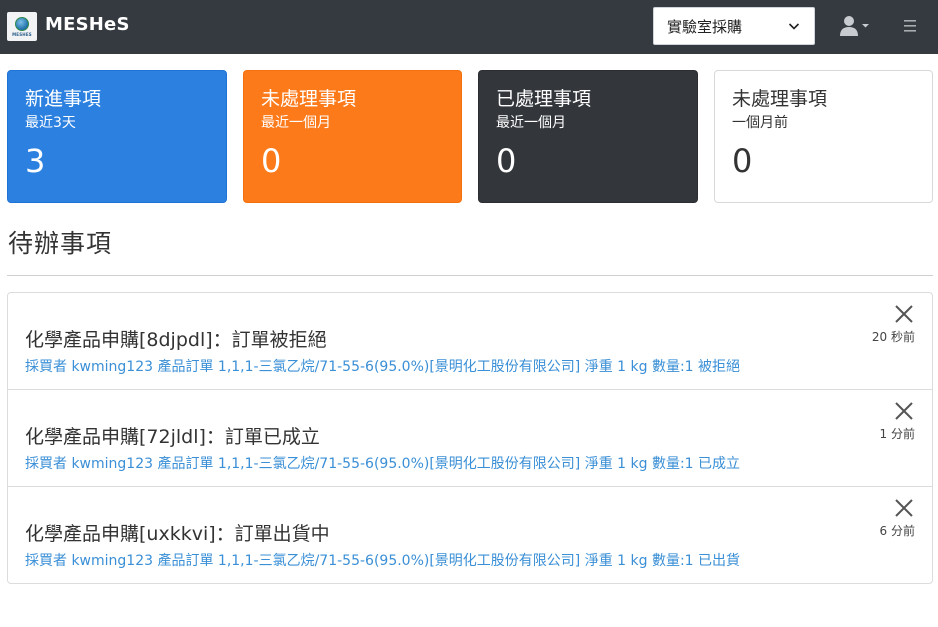  I want to click on card-subtitle: 最近3天, so click(50, 123).